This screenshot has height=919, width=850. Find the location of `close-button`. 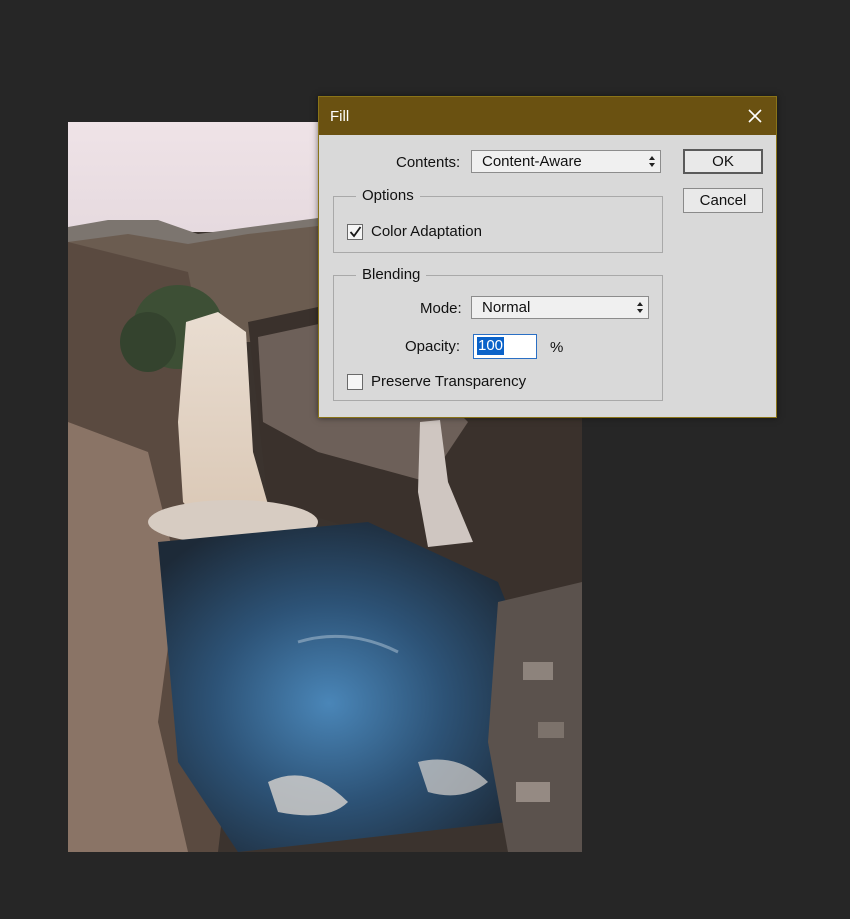

close-button is located at coordinates (755, 116).